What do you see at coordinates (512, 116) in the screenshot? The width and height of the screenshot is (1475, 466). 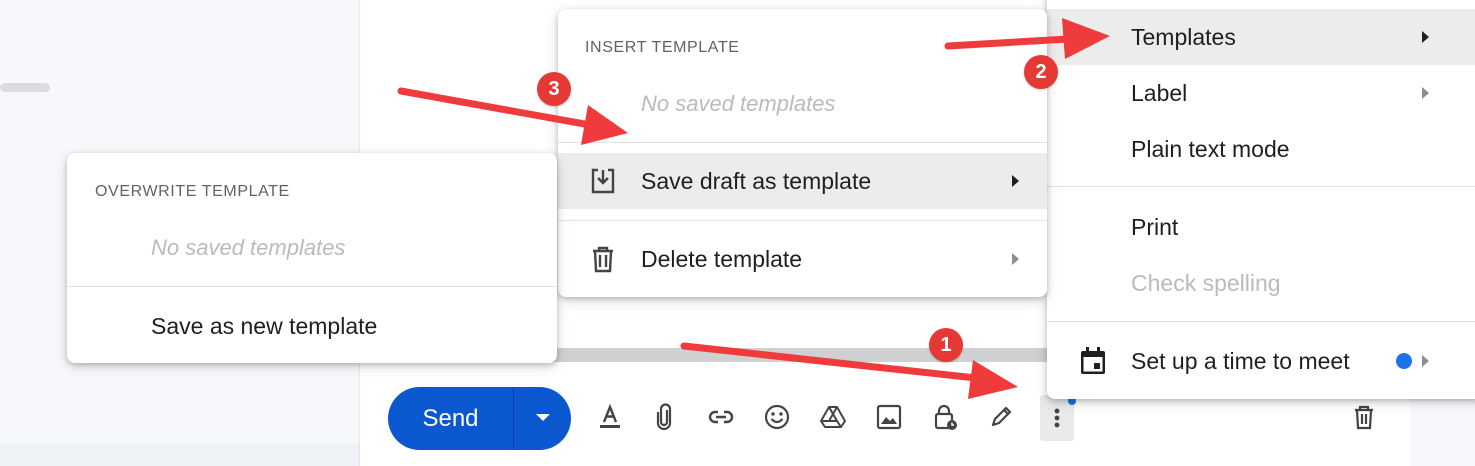 I see `arrow-to-save-draft` at bounding box center [512, 116].